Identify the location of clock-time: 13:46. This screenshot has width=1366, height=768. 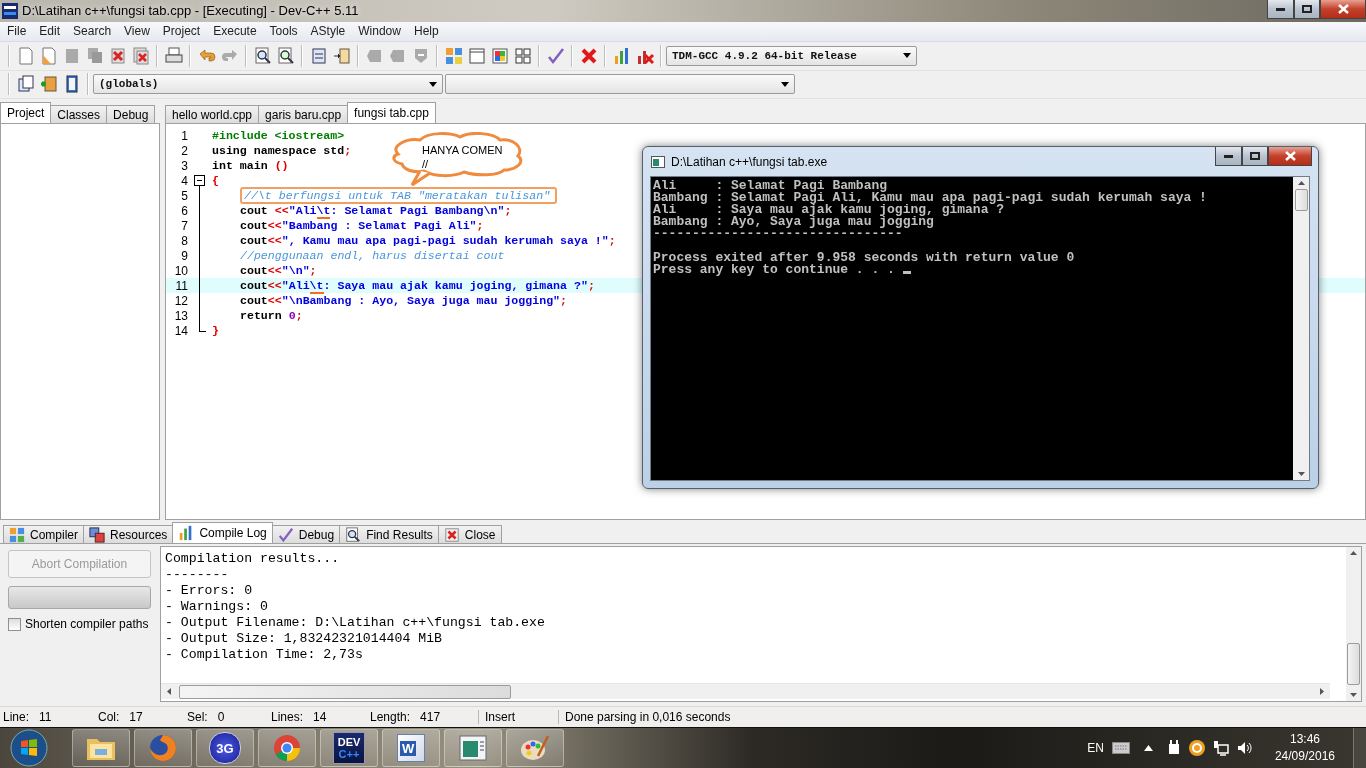
(1304, 739).